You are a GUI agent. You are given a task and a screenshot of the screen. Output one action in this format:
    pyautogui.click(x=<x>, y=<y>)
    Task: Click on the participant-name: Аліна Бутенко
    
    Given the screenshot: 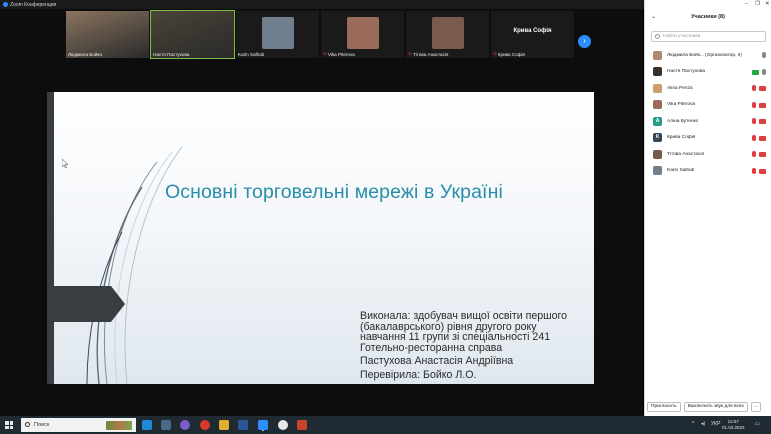 What is the action you would take?
    pyautogui.click(x=683, y=121)
    